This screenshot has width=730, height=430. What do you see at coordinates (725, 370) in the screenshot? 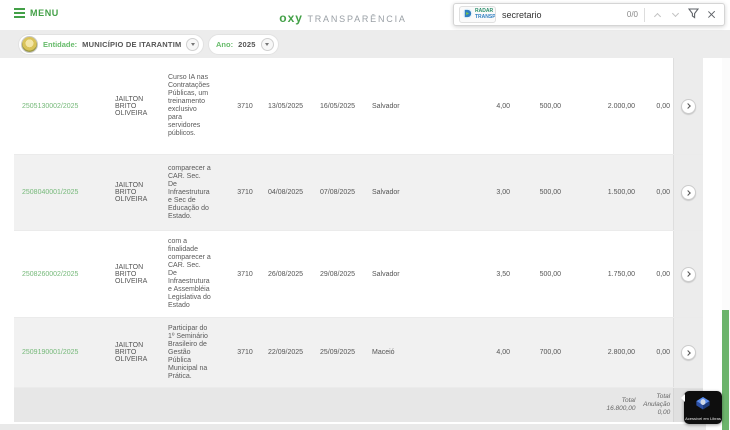
I see `vertical-scrollbar-thumb` at bounding box center [725, 370].